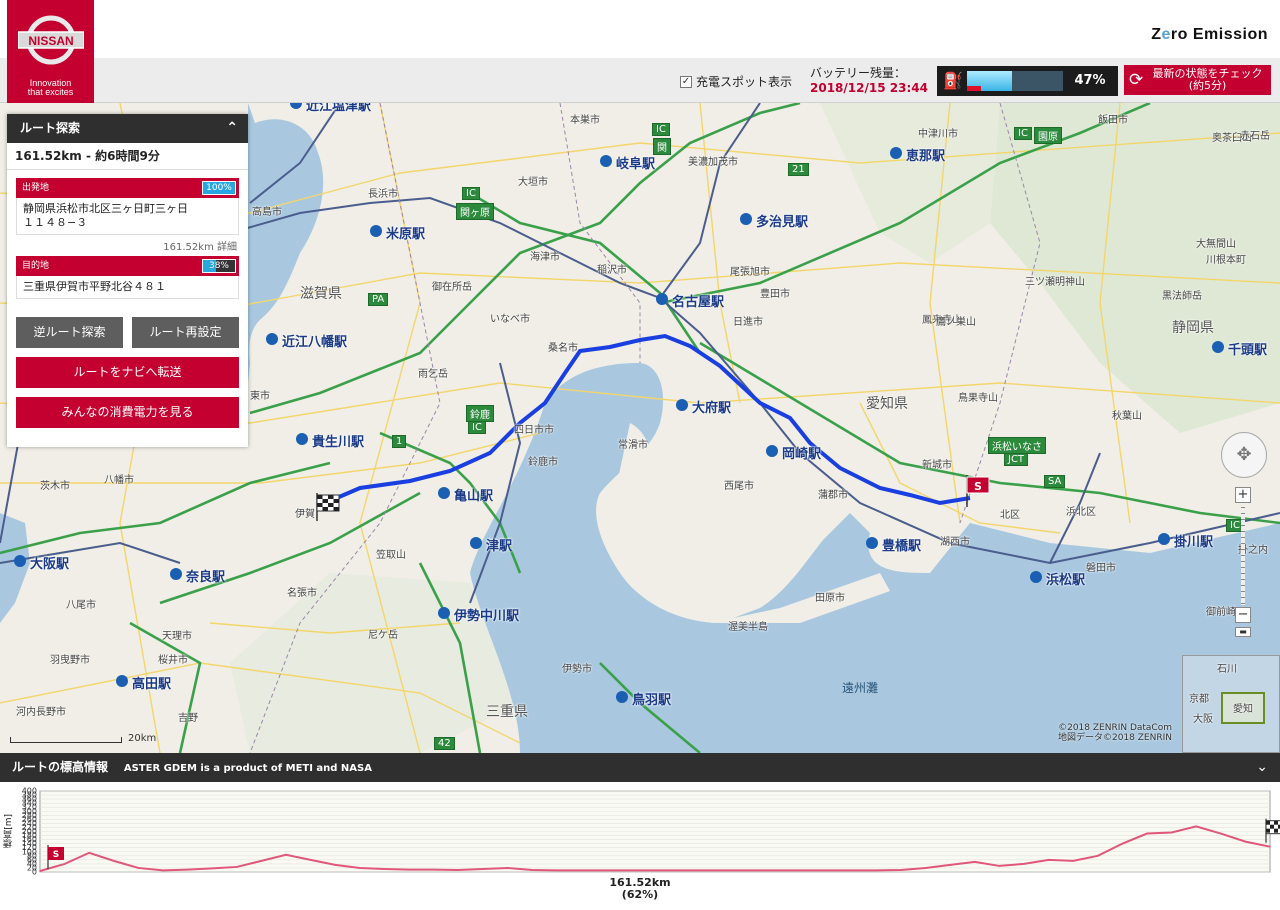 The height and width of the screenshot is (910, 1280). Describe the element at coordinates (69, 332) in the screenshot. I see `reverse-route-button: 逆ルート探索` at that location.